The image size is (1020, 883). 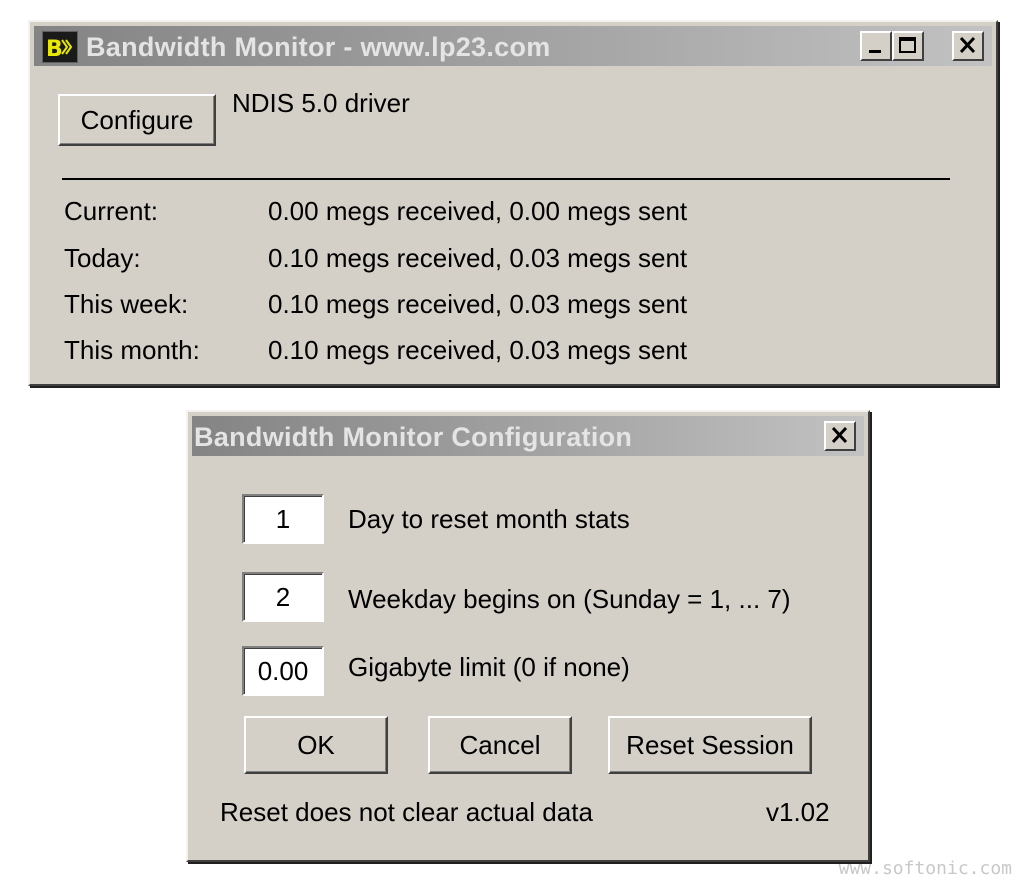 What do you see at coordinates (413, 437) in the screenshot?
I see `config-dialog-title: Bandwidth Monitor Configuration` at bounding box center [413, 437].